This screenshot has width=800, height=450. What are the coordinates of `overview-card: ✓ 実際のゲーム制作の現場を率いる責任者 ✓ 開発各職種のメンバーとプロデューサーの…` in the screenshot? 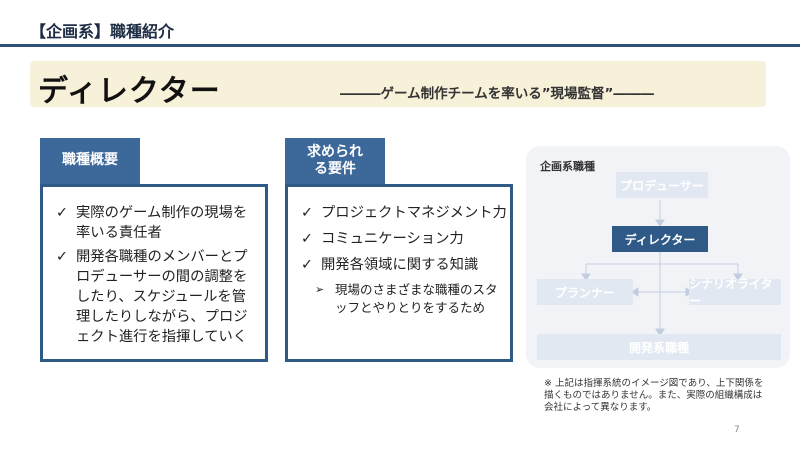 It's located at (154, 273).